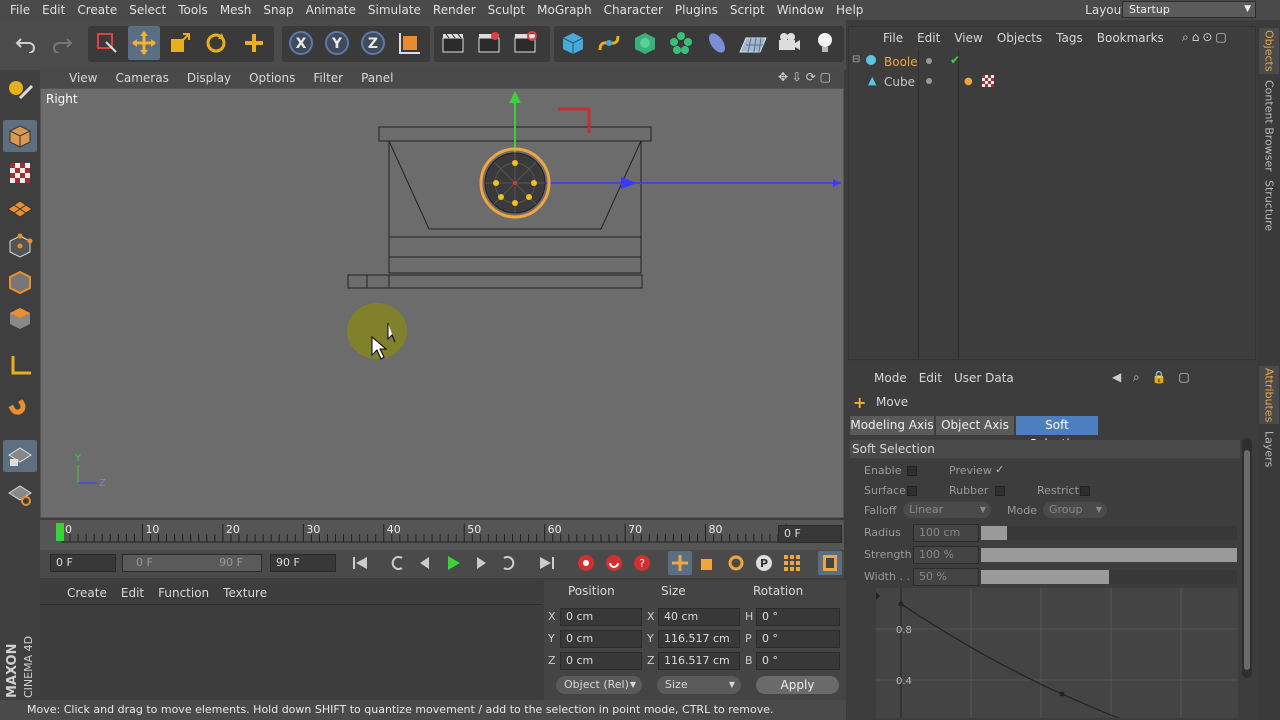 The image size is (1280, 720). What do you see at coordinates (699, 661) in the screenshot?
I see `size-z-field: 116.517 cm` at bounding box center [699, 661].